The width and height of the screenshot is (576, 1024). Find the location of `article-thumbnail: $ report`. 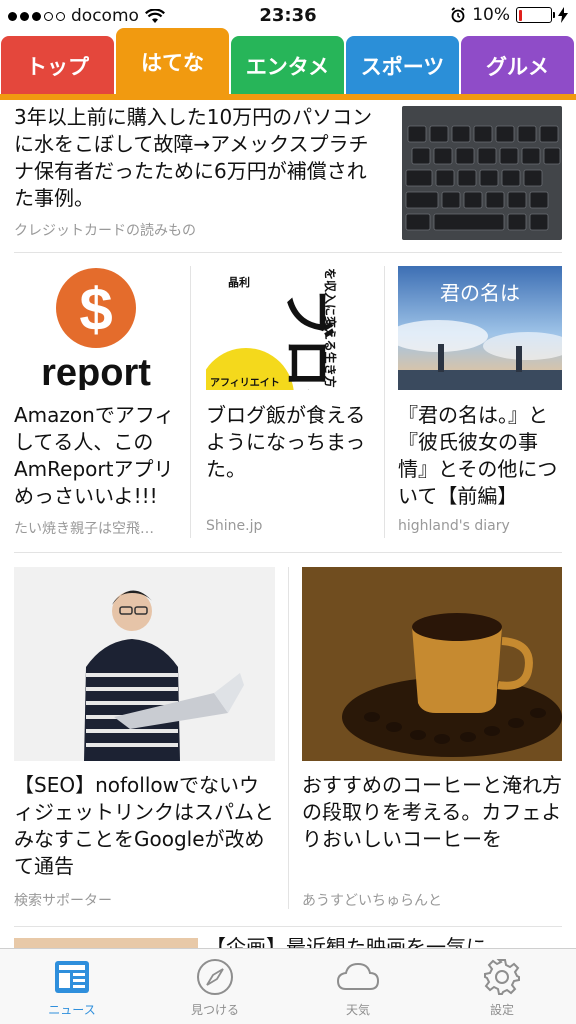

article-thumbnail: $ report is located at coordinates (96, 328).